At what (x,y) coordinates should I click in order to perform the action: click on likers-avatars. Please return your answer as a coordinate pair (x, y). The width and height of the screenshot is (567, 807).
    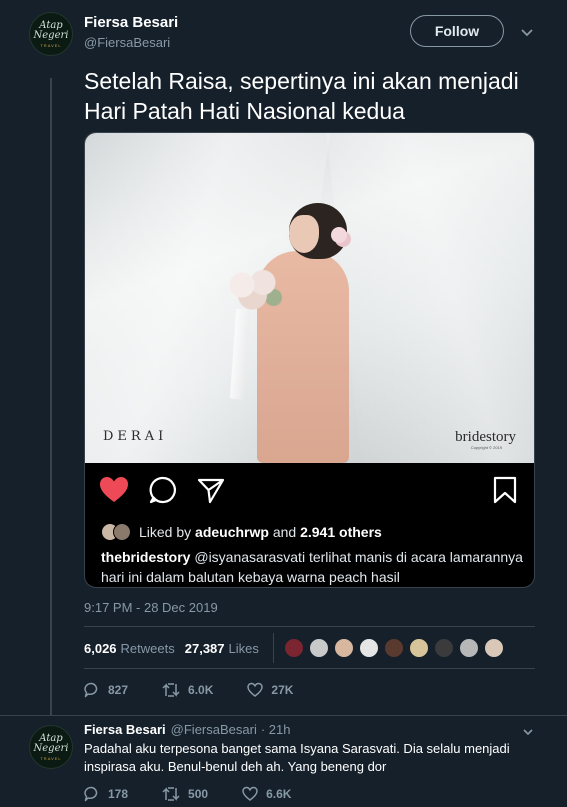
    Looking at the image, I should click on (396, 648).